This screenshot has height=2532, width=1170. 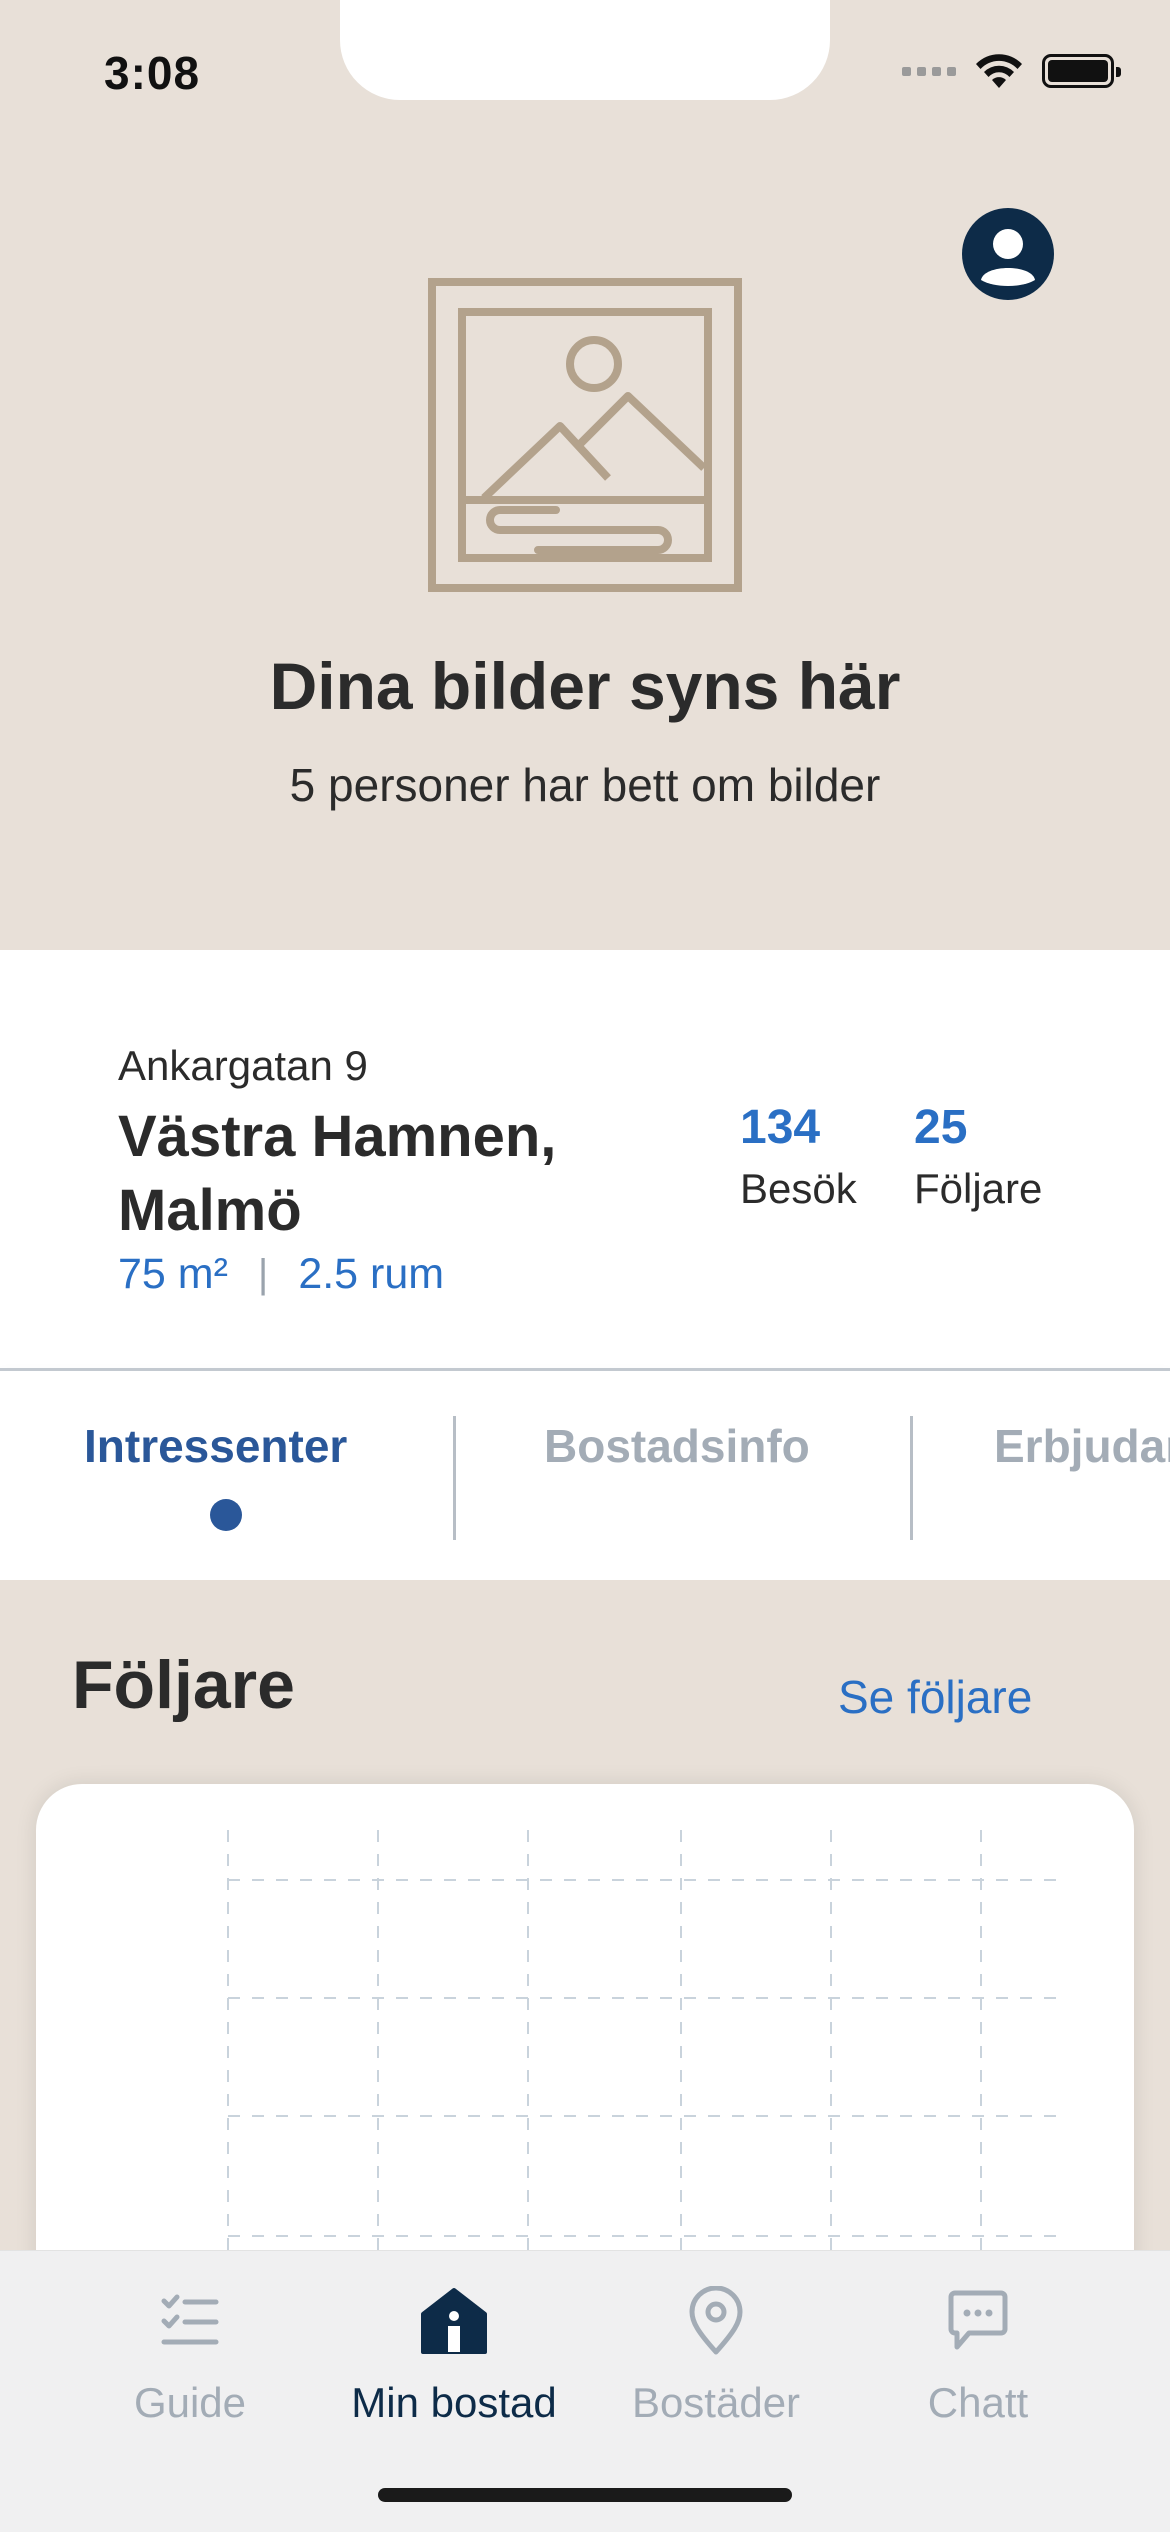 What do you see at coordinates (226, 1515) in the screenshot?
I see `active-tab-indicator` at bounding box center [226, 1515].